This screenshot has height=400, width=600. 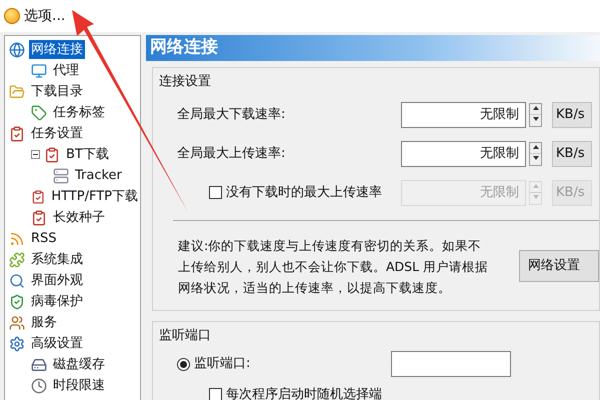 What do you see at coordinates (183, 364) in the screenshot?
I see `radio-button` at bounding box center [183, 364].